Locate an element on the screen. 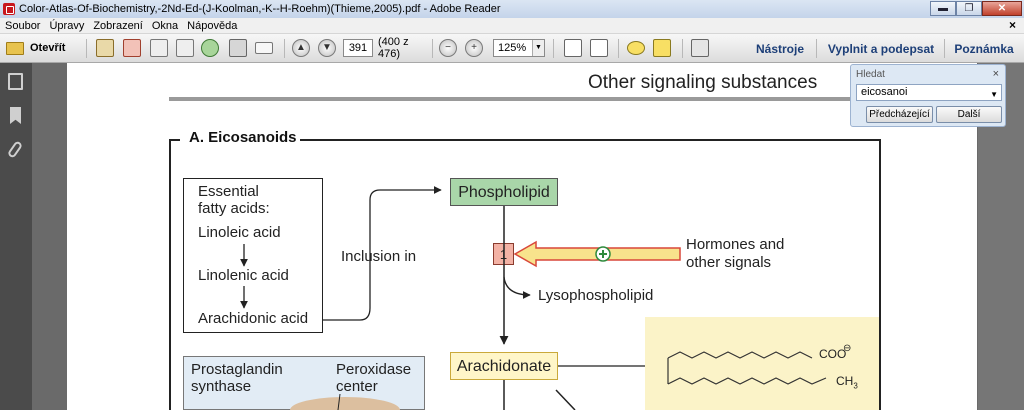 The image size is (1024, 410). share-button is located at coordinates (185, 48).